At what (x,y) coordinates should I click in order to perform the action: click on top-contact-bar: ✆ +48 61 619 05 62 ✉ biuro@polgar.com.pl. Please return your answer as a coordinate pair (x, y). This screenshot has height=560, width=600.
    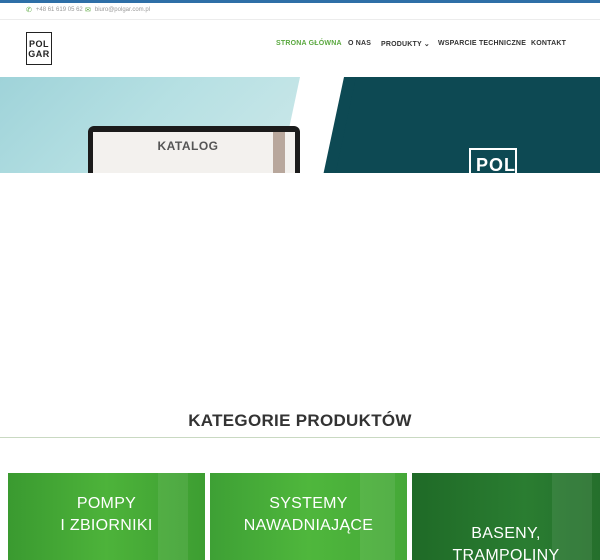
    Looking at the image, I should click on (300, 11).